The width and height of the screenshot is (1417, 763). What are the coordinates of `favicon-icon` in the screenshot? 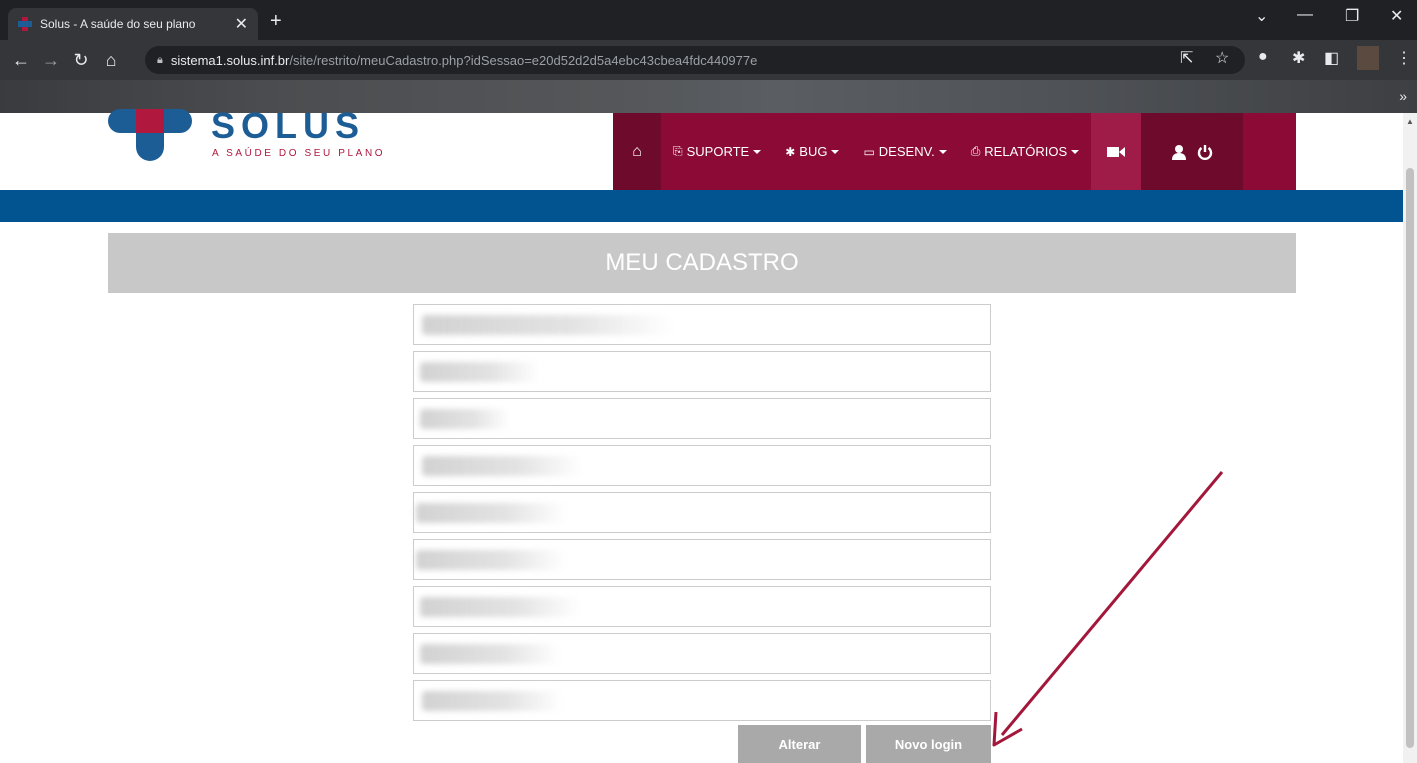 It's located at (25, 24).